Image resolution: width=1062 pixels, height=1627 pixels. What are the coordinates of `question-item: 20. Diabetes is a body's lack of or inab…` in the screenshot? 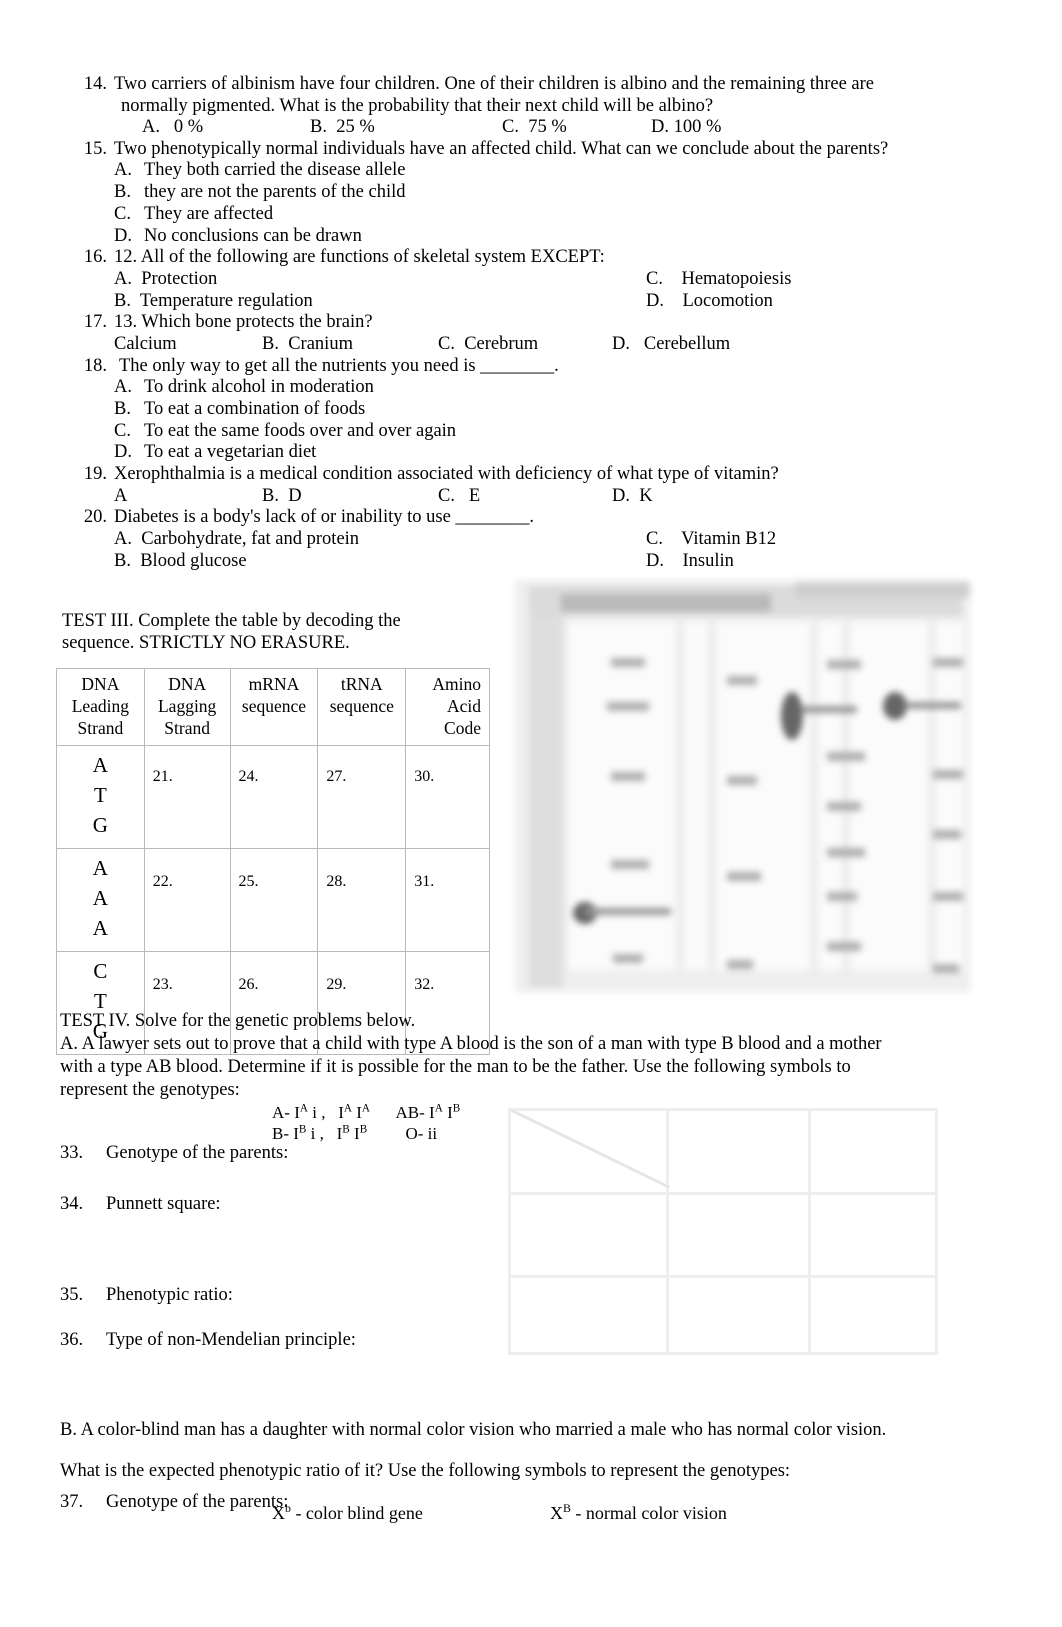 It's located at (508, 539).